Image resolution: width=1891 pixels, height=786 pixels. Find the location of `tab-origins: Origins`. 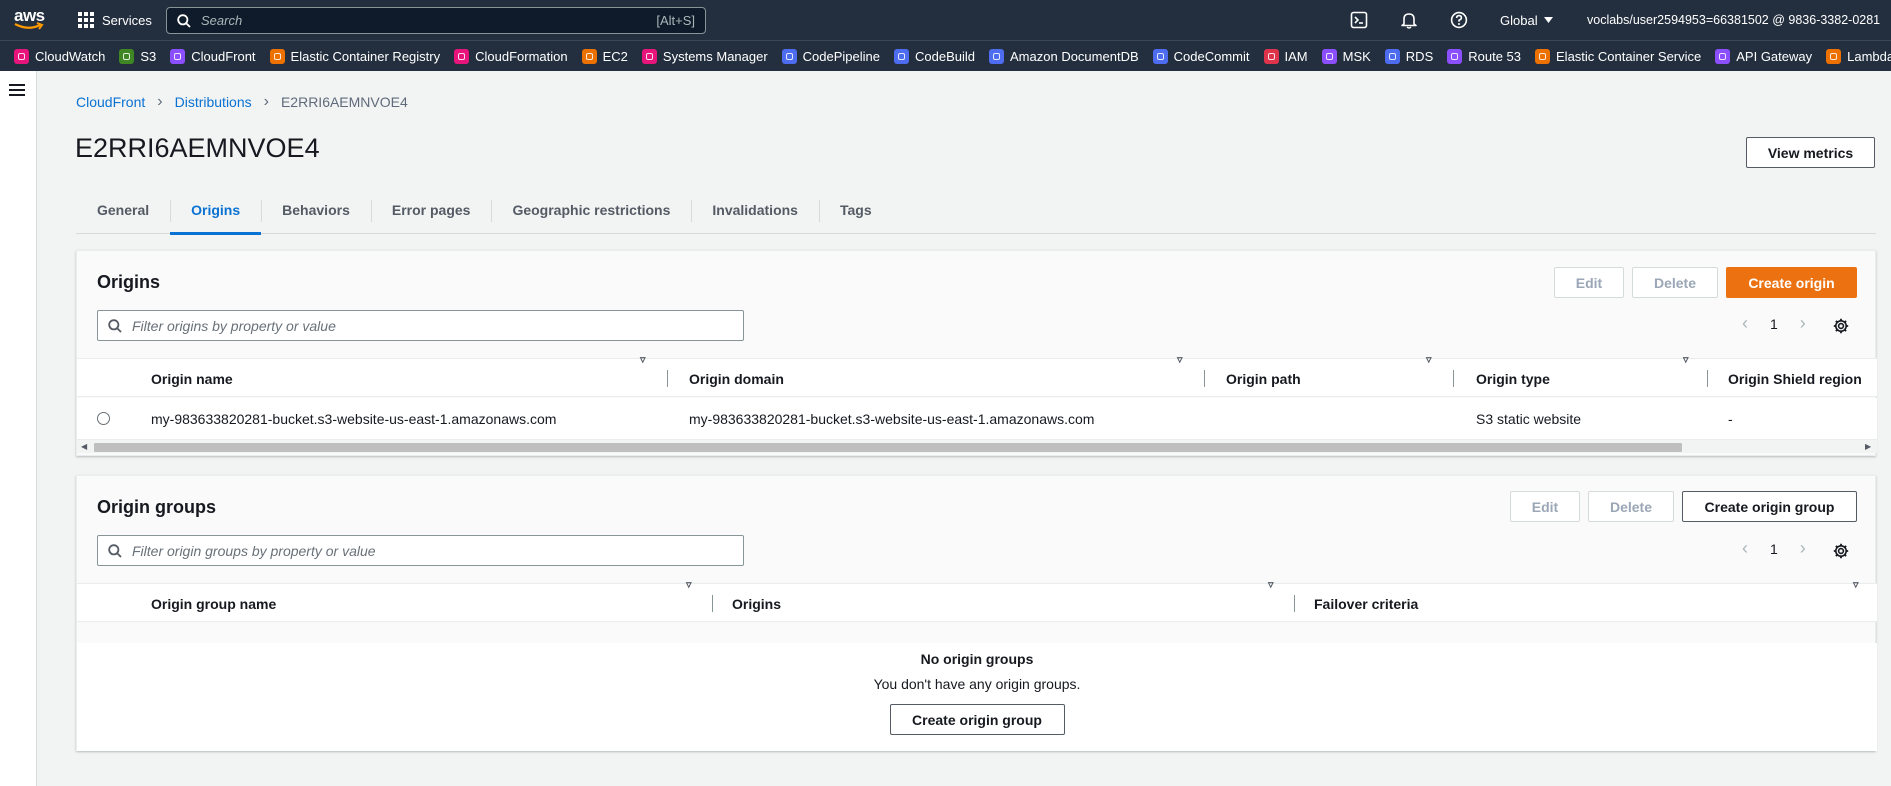

tab-origins: Origins is located at coordinates (216, 210).